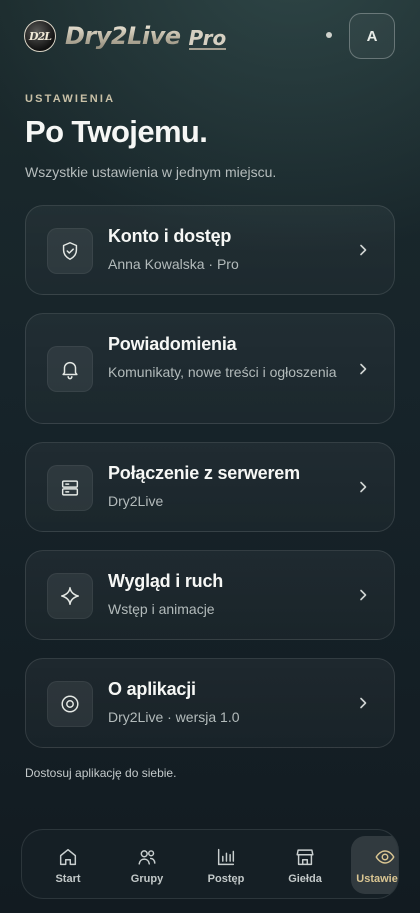  I want to click on tab-groups: Grupy, so click(147, 865).